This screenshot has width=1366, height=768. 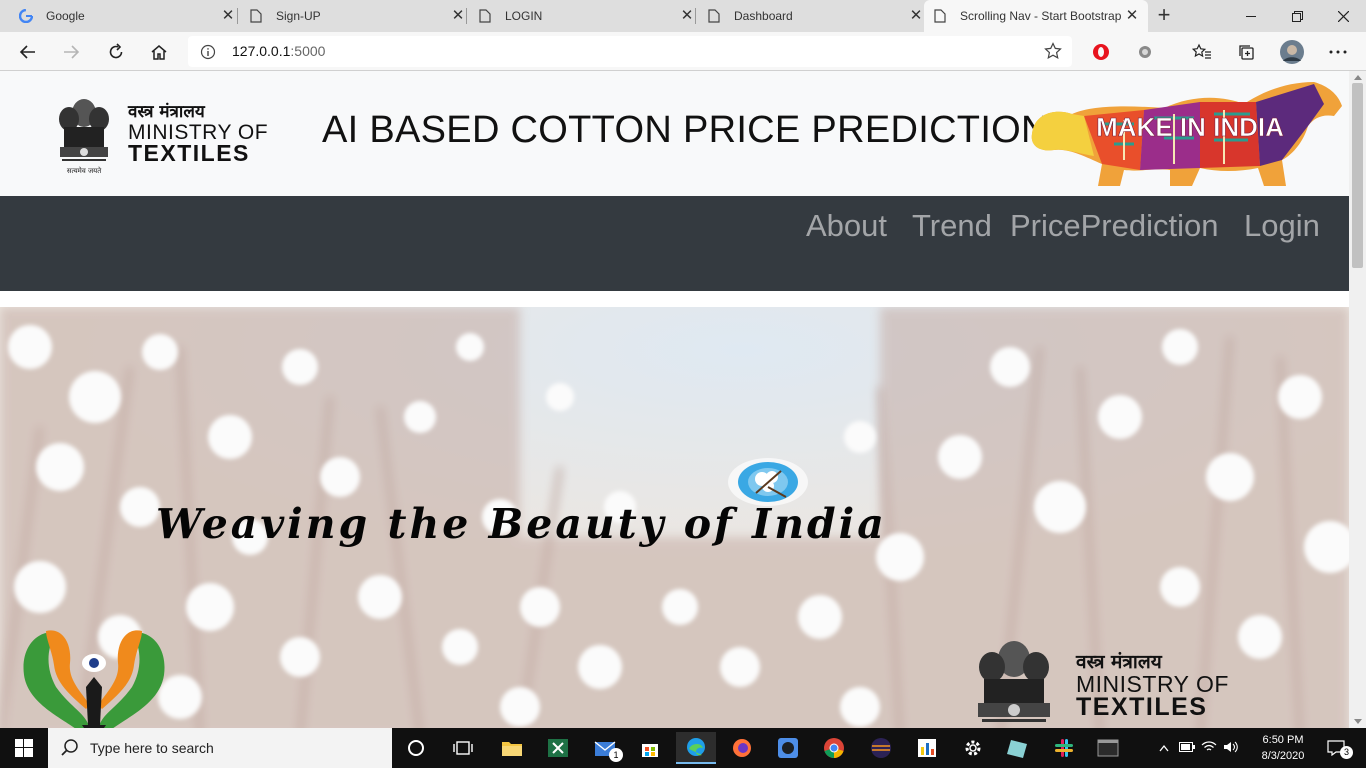 What do you see at coordinates (952, 226) in the screenshot?
I see `nav-trend: Trend` at bounding box center [952, 226].